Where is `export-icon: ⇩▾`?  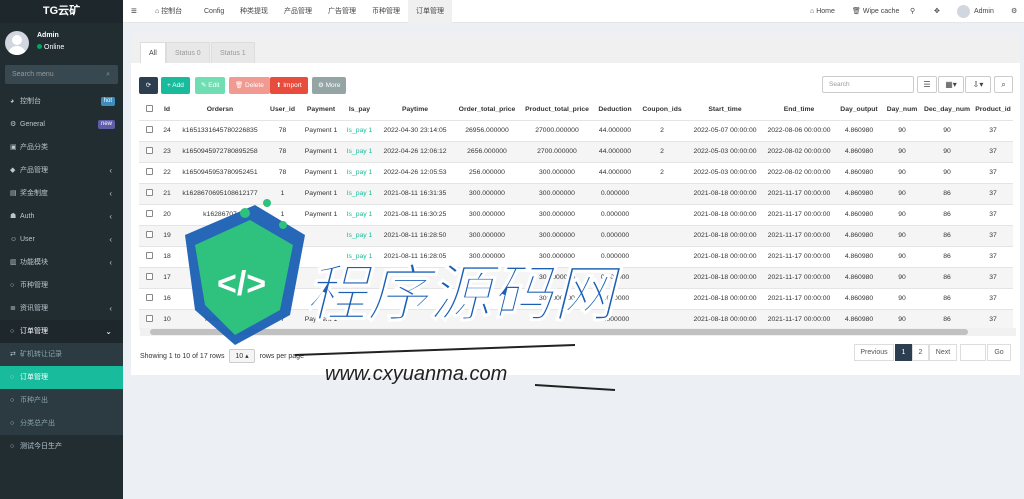
export-icon: ⇩▾ is located at coordinates (978, 84).